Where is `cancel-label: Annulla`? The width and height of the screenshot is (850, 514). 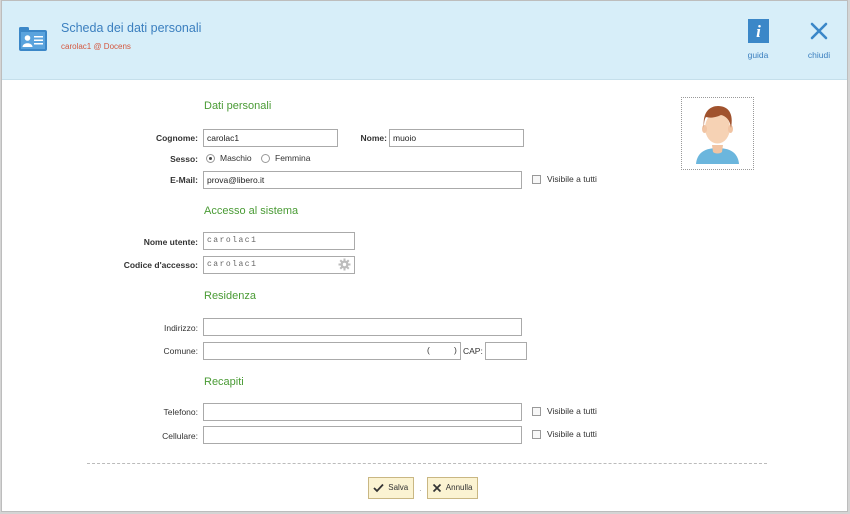
cancel-label: Annulla is located at coordinates (459, 487).